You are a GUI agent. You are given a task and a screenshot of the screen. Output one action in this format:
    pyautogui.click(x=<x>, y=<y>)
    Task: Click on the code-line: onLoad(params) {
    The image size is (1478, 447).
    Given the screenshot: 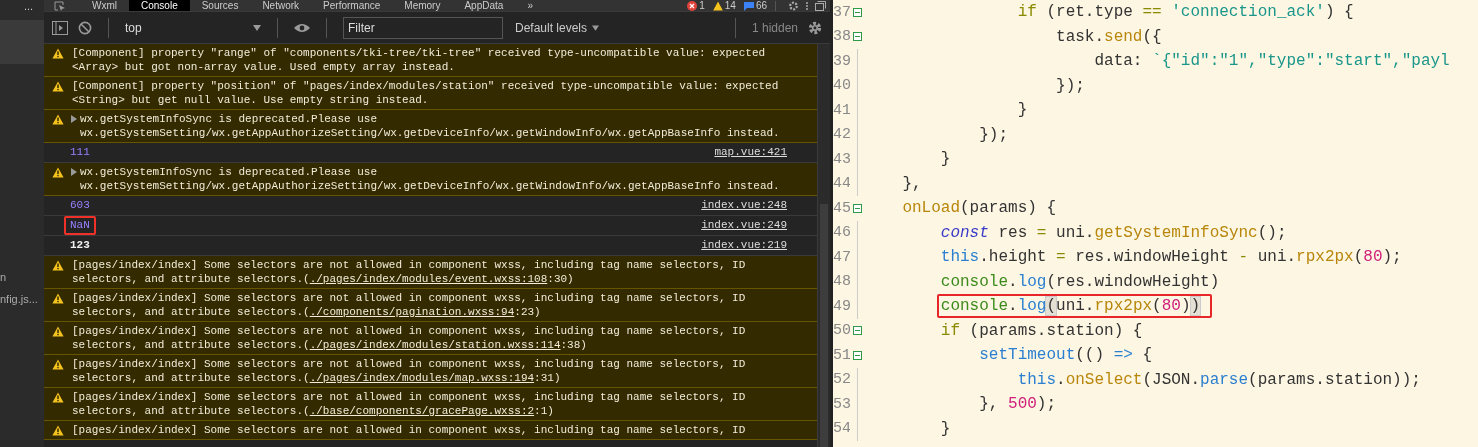 What is the action you would take?
    pyautogui.click(x=979, y=208)
    